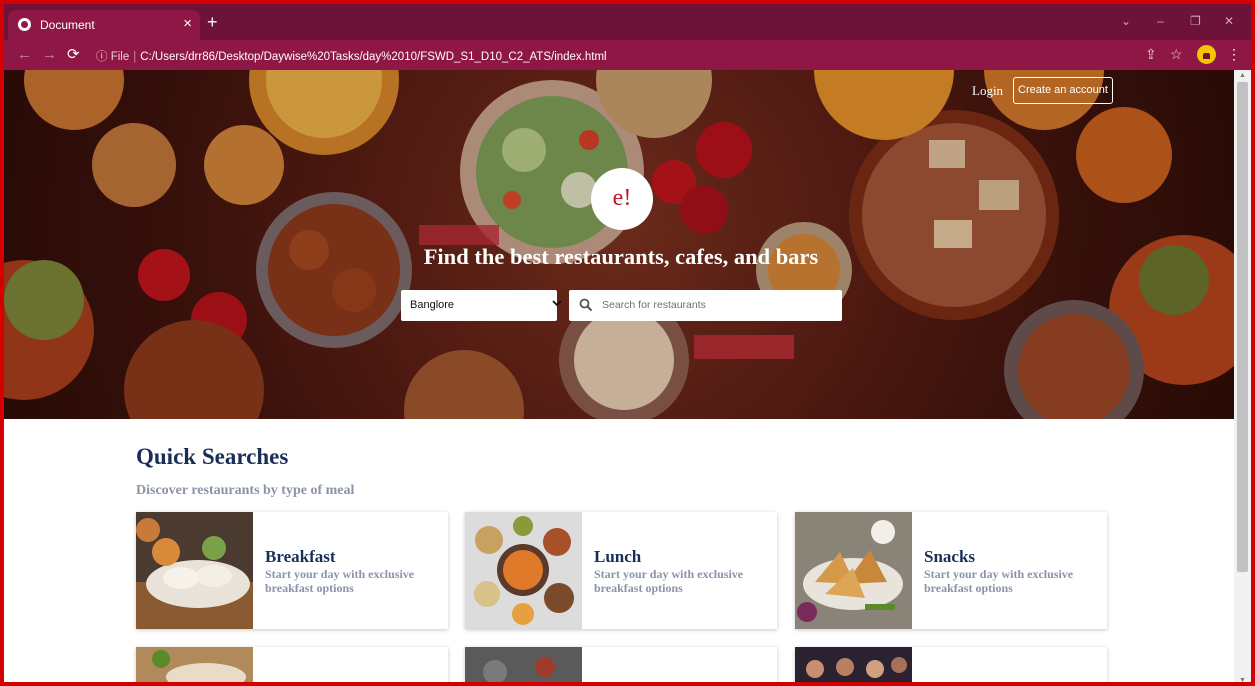 This screenshot has height=686, width=1255. Describe the element at coordinates (49, 54) in the screenshot. I see `forward-icon: →` at that location.